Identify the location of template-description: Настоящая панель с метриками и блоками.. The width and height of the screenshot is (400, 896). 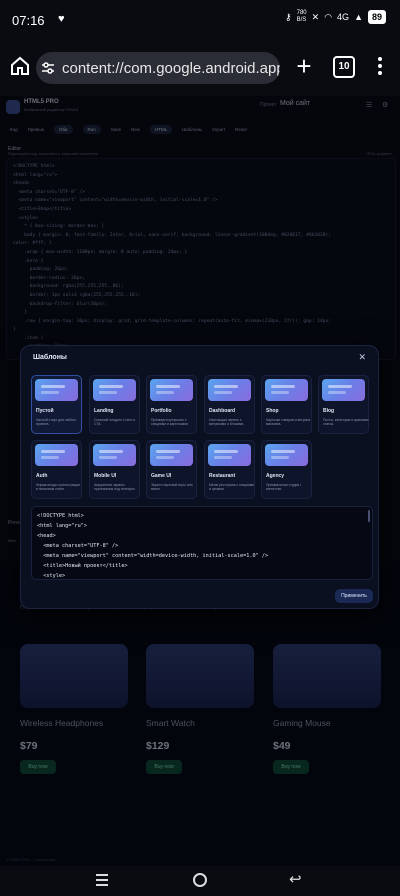
(227, 422).